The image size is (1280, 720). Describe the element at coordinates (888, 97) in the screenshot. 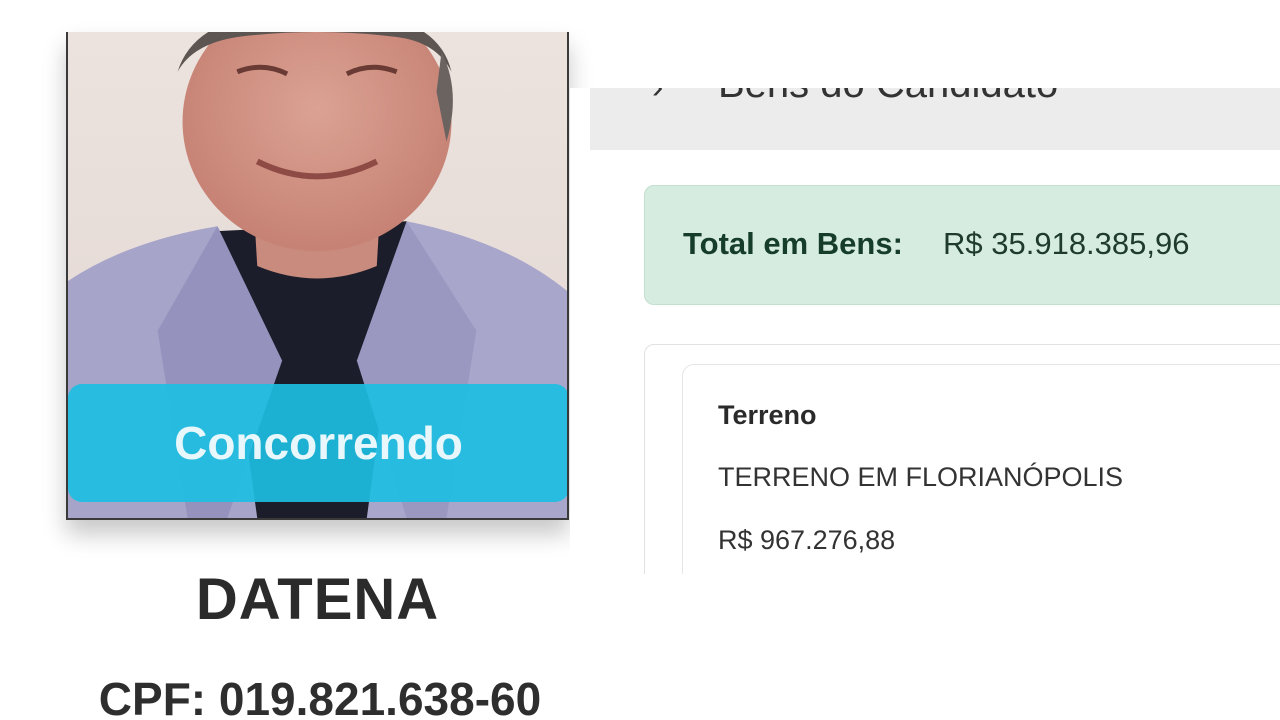

I see `assets-section-title: Bens do Candidato` at that location.